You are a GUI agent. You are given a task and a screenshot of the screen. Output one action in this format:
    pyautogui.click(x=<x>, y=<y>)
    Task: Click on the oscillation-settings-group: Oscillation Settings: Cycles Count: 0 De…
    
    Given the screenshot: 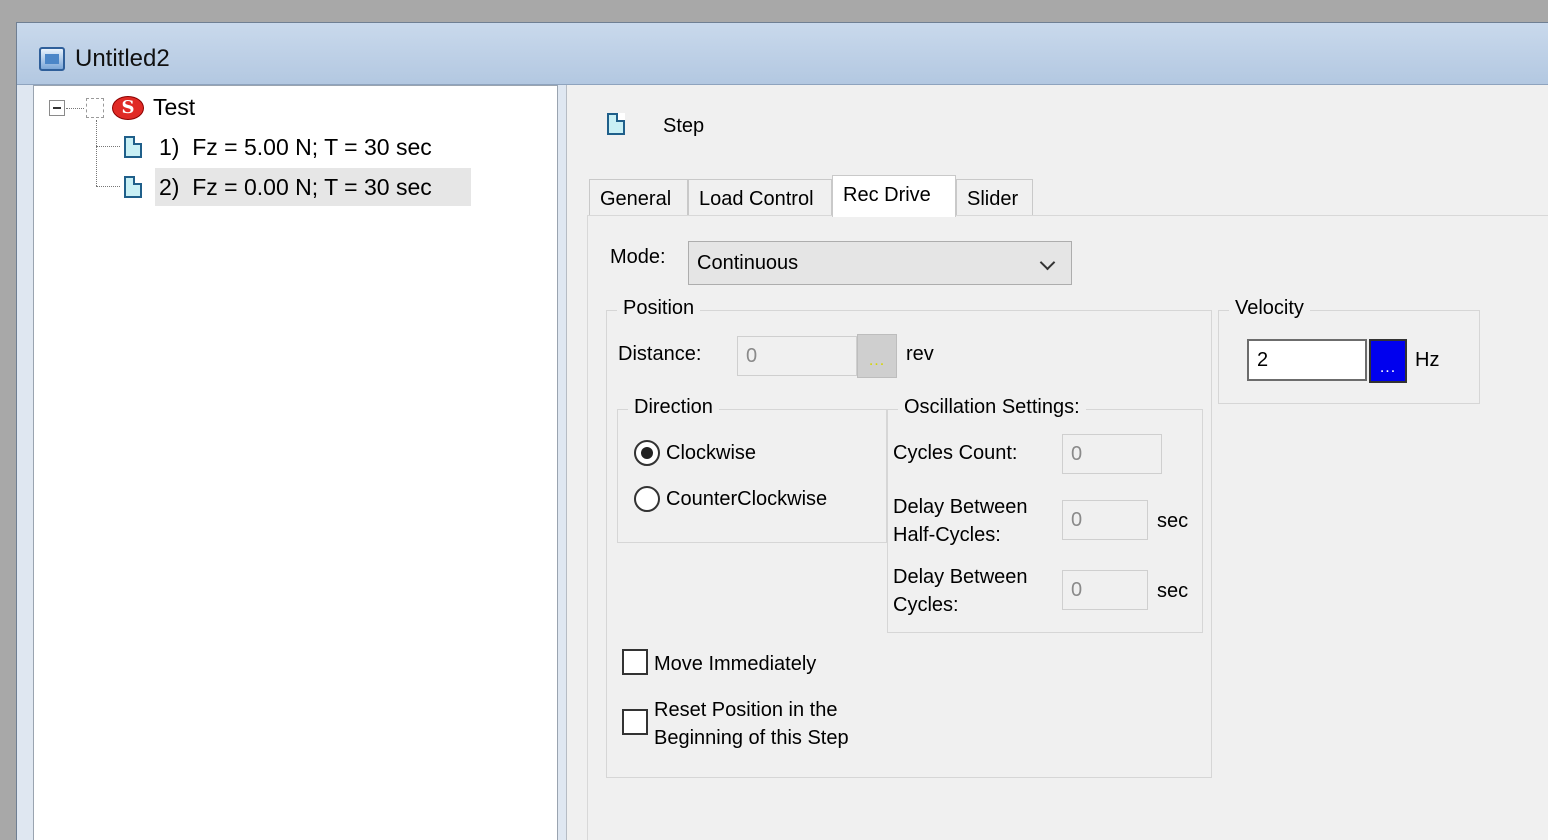 What is the action you would take?
    pyautogui.click(x=1045, y=514)
    